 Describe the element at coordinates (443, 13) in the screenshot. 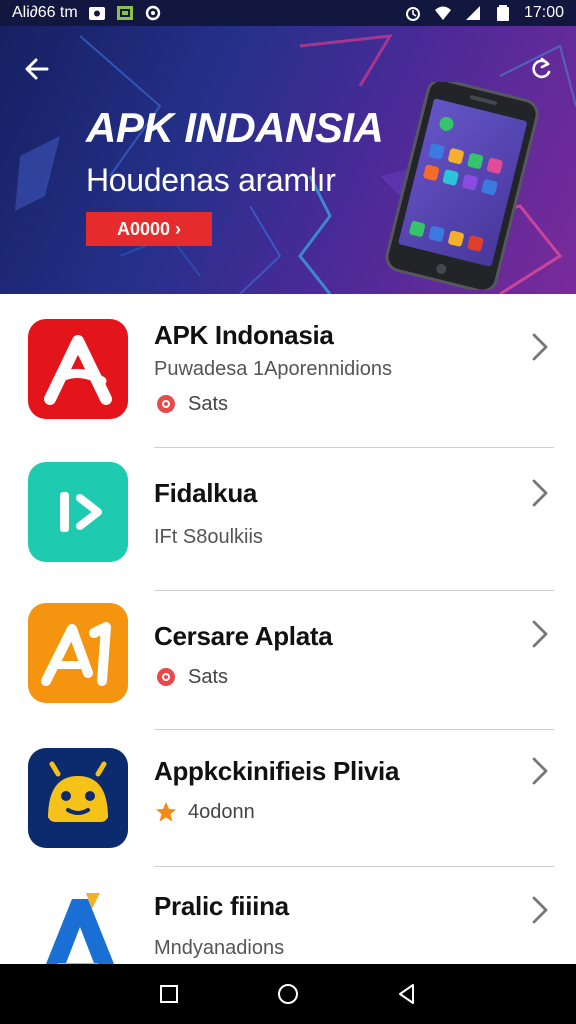

I see `wifi-icon` at that location.